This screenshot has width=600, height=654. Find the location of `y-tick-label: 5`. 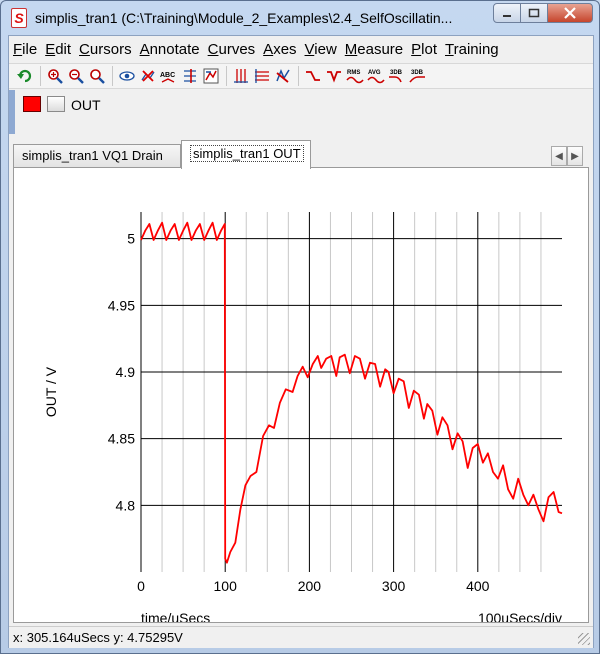

y-tick-label: 5 is located at coordinates (131, 239).